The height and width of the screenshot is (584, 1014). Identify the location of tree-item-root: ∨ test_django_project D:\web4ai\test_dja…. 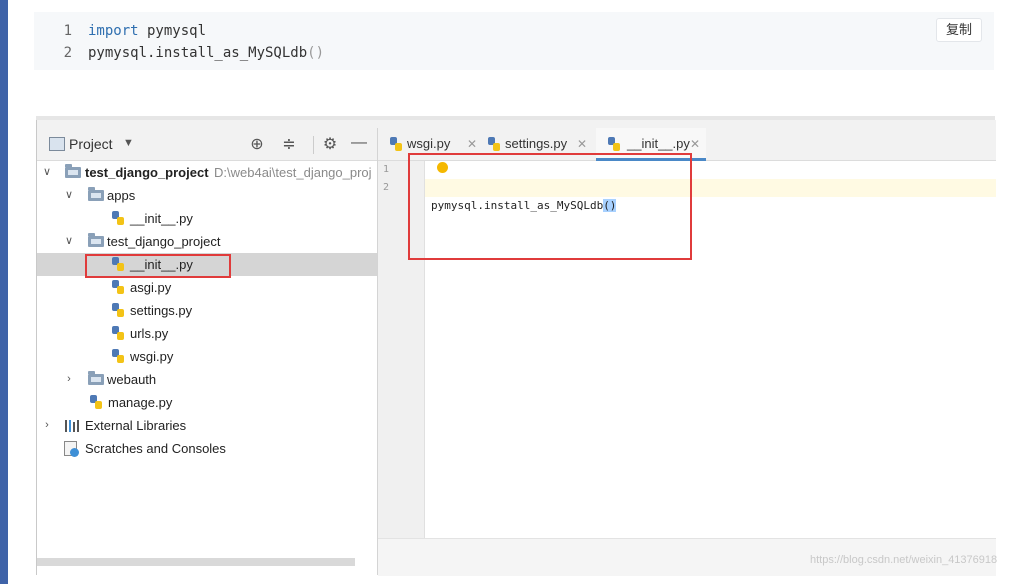
(207, 172).